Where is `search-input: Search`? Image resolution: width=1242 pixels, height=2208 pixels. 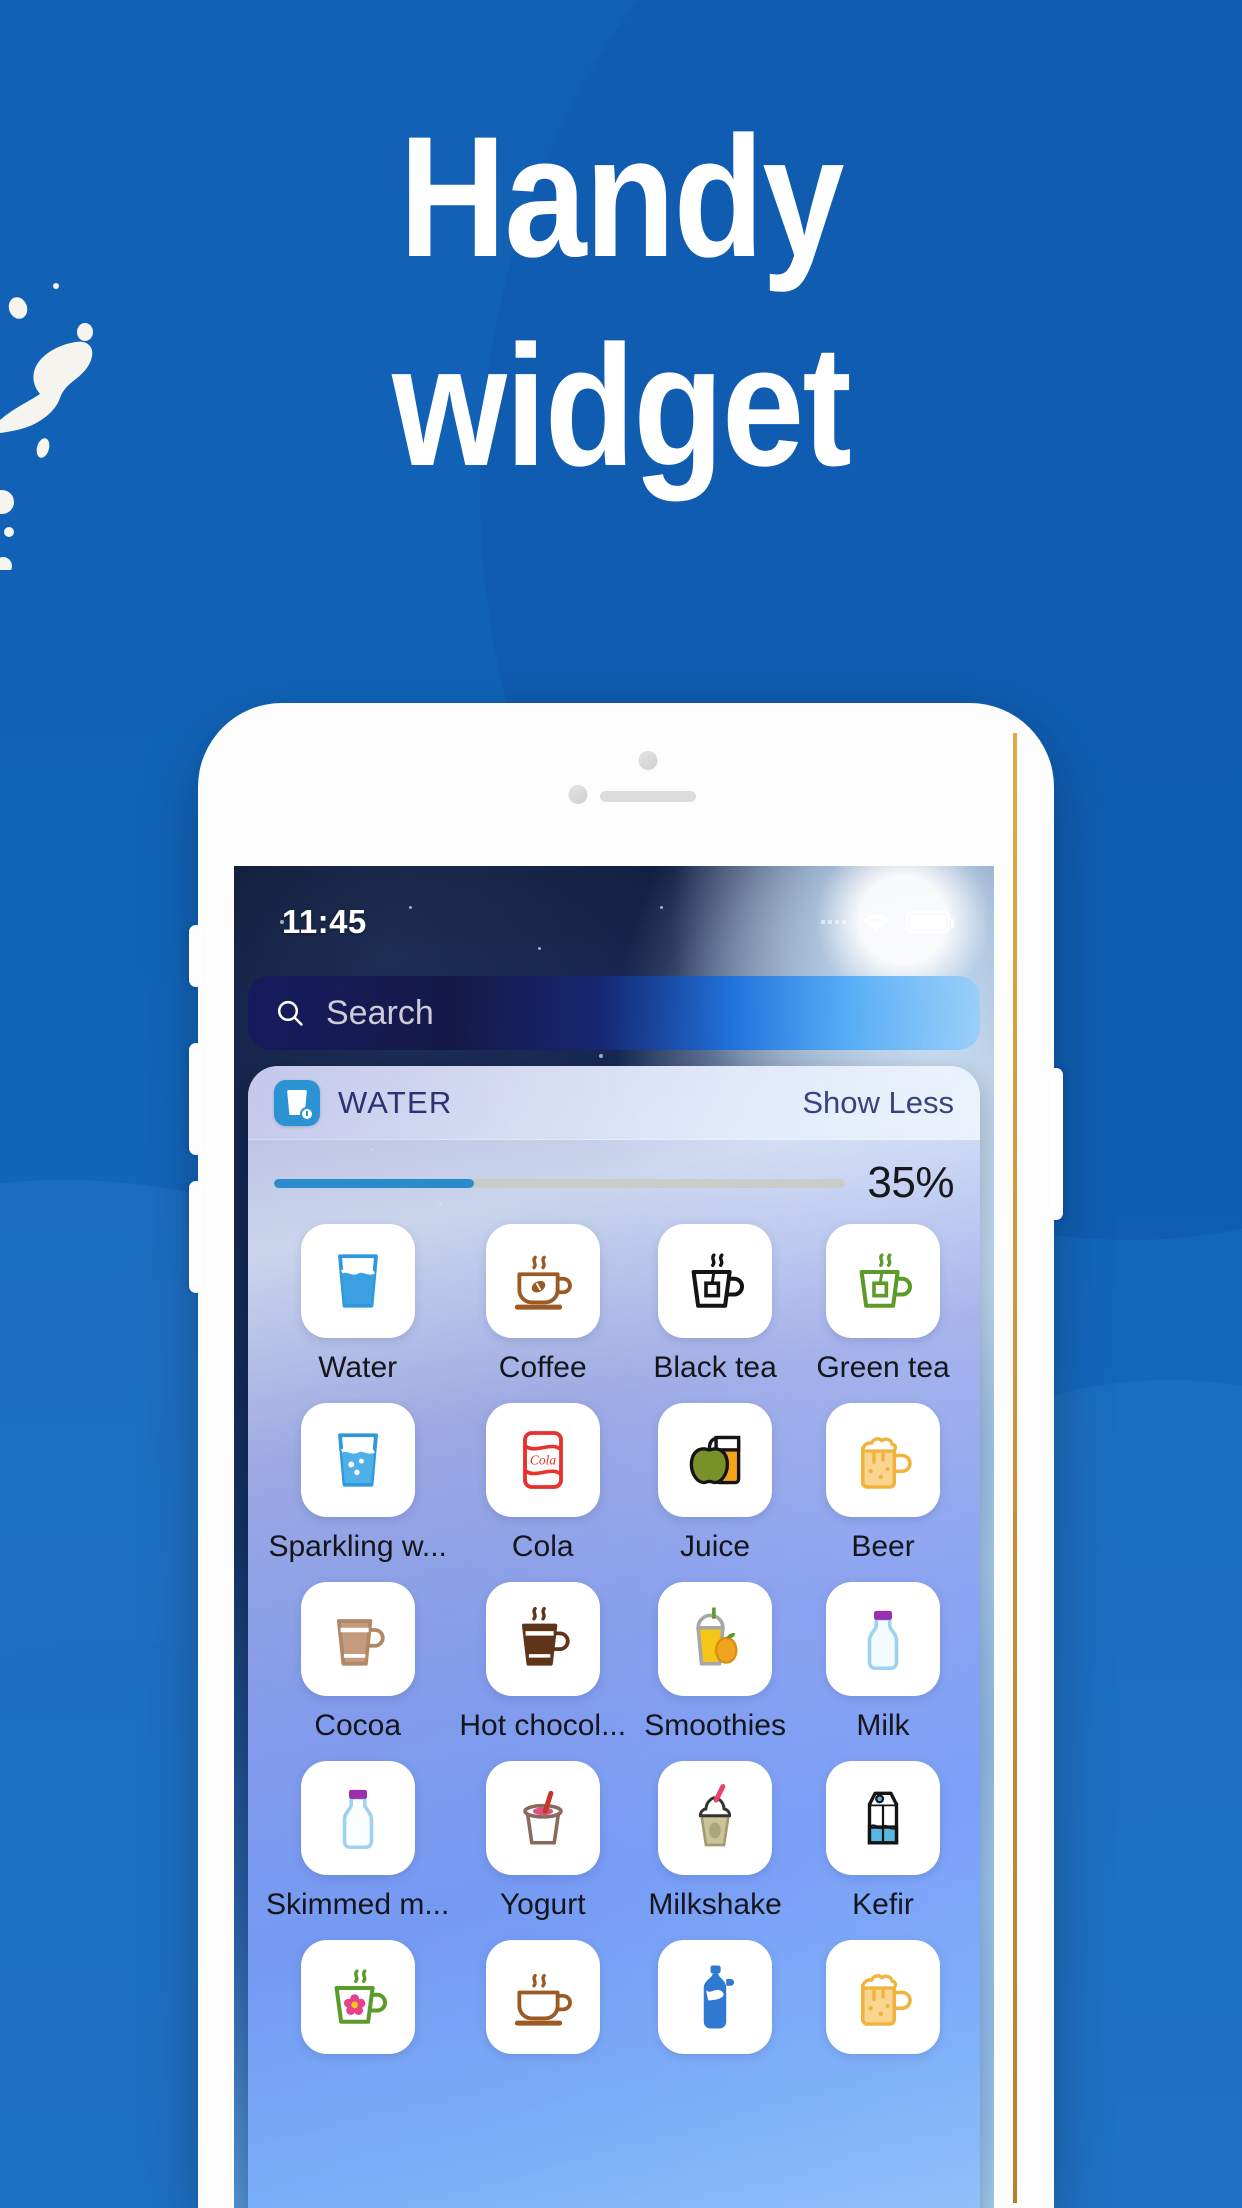 search-input: Search is located at coordinates (614, 1013).